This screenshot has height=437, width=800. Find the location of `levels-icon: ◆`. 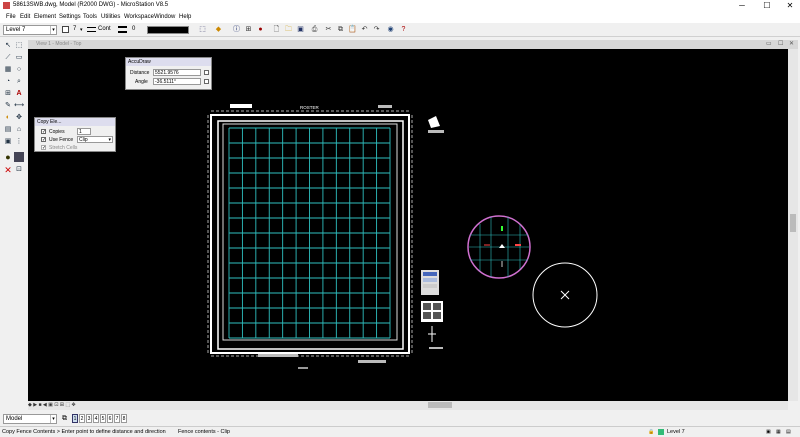

levels-icon: ◆ is located at coordinates (218, 30).